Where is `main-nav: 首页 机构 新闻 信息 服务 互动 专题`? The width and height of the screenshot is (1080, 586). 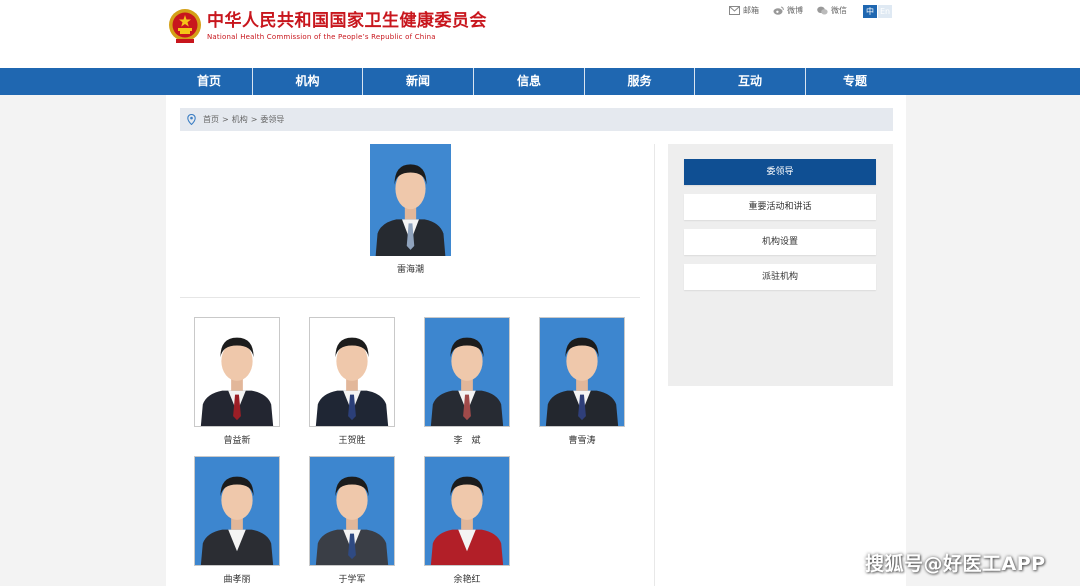 main-nav: 首页 机构 新闻 信息 服务 互动 专题 is located at coordinates (540, 81).